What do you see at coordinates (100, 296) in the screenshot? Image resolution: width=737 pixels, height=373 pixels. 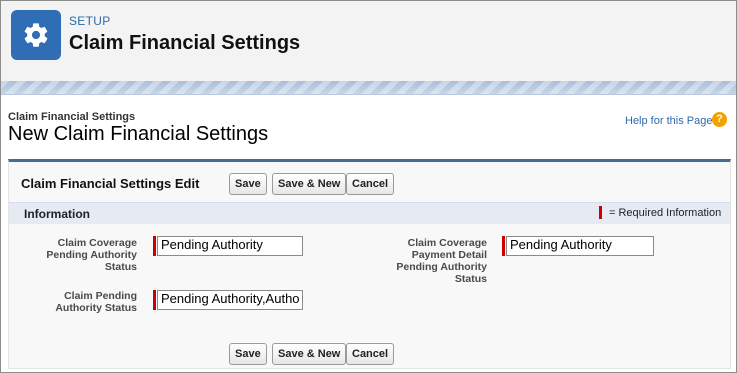 I see `label-line: Claim Pending` at bounding box center [100, 296].